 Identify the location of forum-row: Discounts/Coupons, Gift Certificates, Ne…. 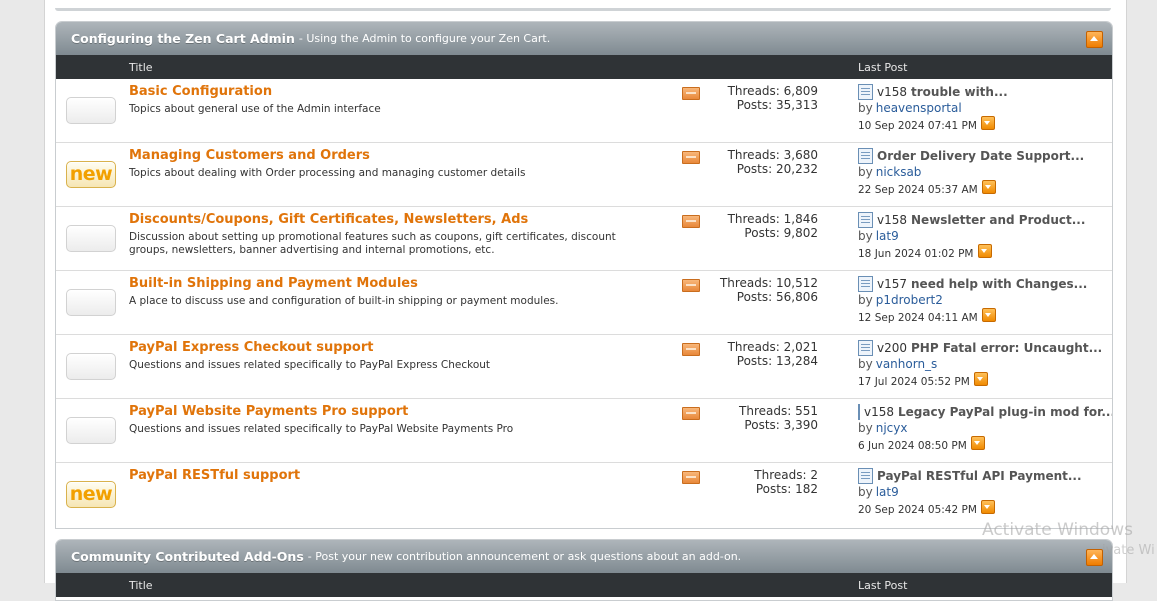
(584, 239).